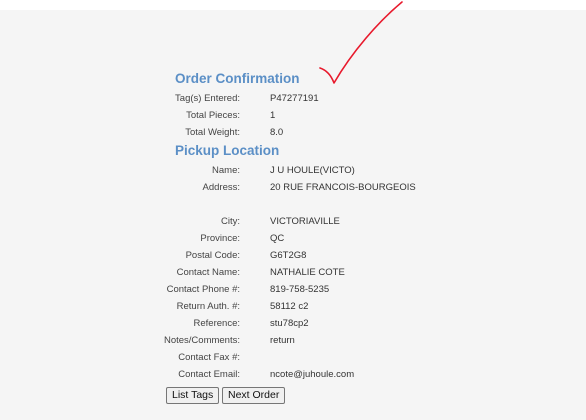  Describe the element at coordinates (230, 221) in the screenshot. I see `city-label: City:` at that location.